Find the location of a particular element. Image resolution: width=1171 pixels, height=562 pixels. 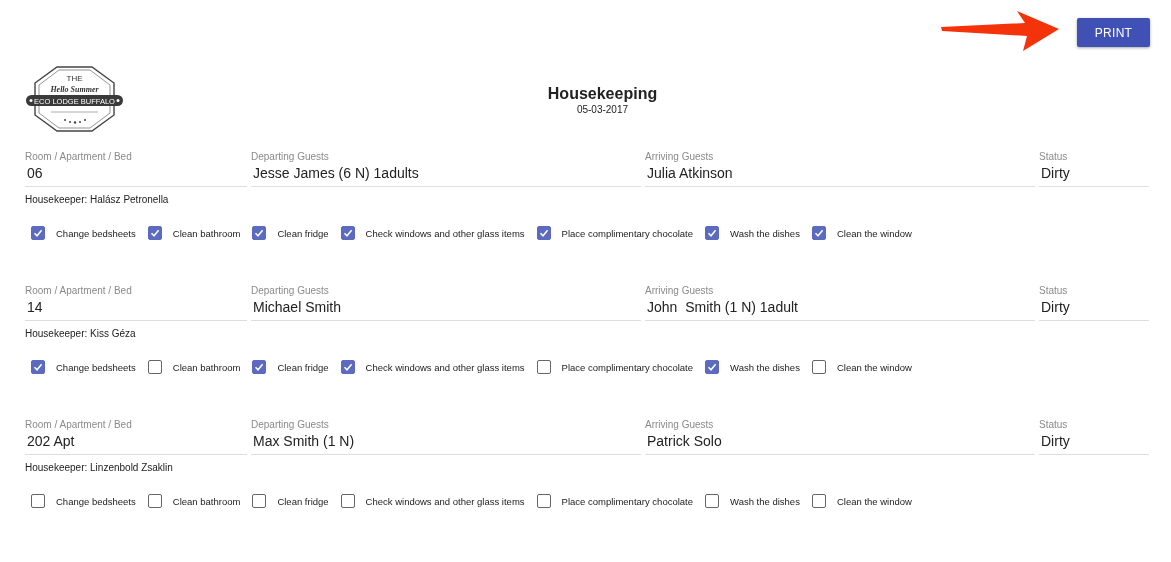

logo-text: Hello Summer is located at coordinates (74, 89).